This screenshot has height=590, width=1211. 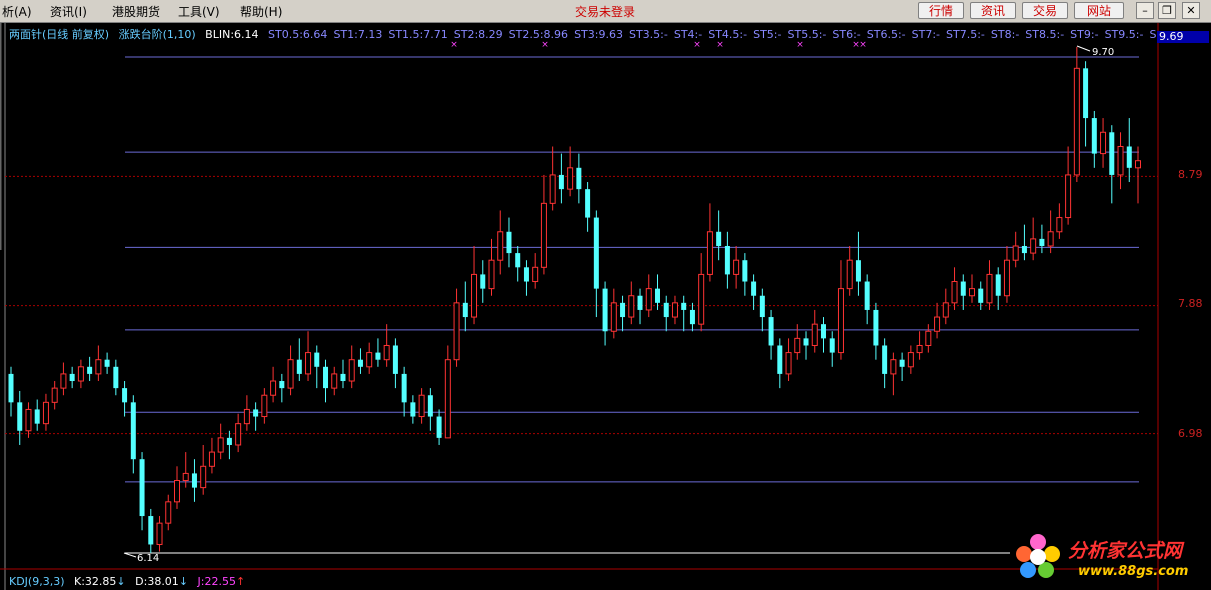 What do you see at coordinates (1099, 10) in the screenshot?
I see `website-button: 网站` at bounding box center [1099, 10].